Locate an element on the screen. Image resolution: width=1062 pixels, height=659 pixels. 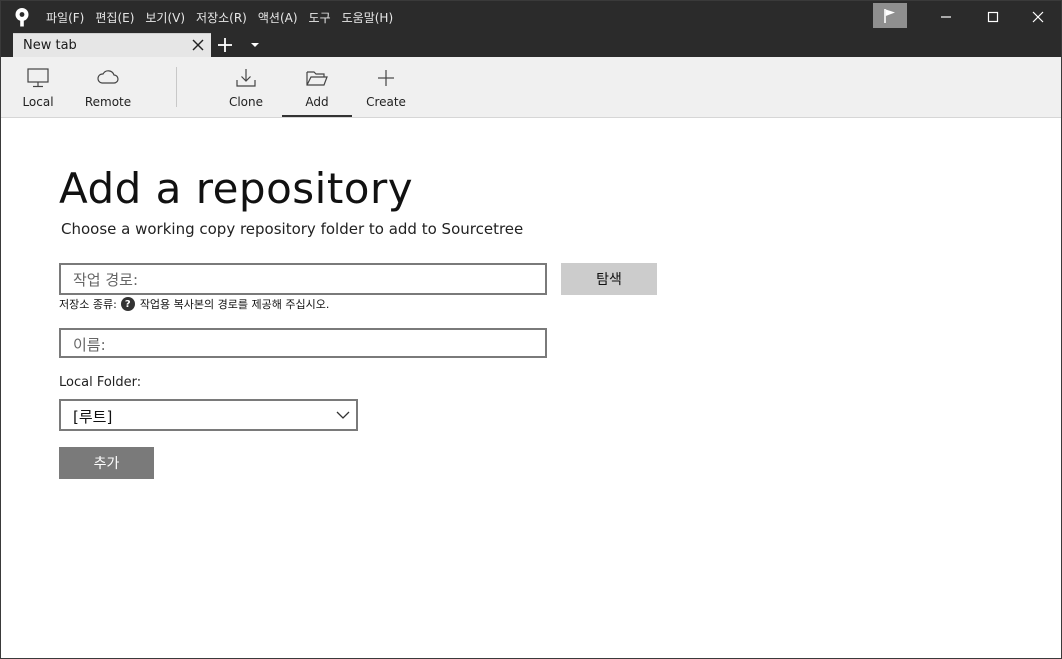
chevron-down-icon is located at coordinates (343, 415).